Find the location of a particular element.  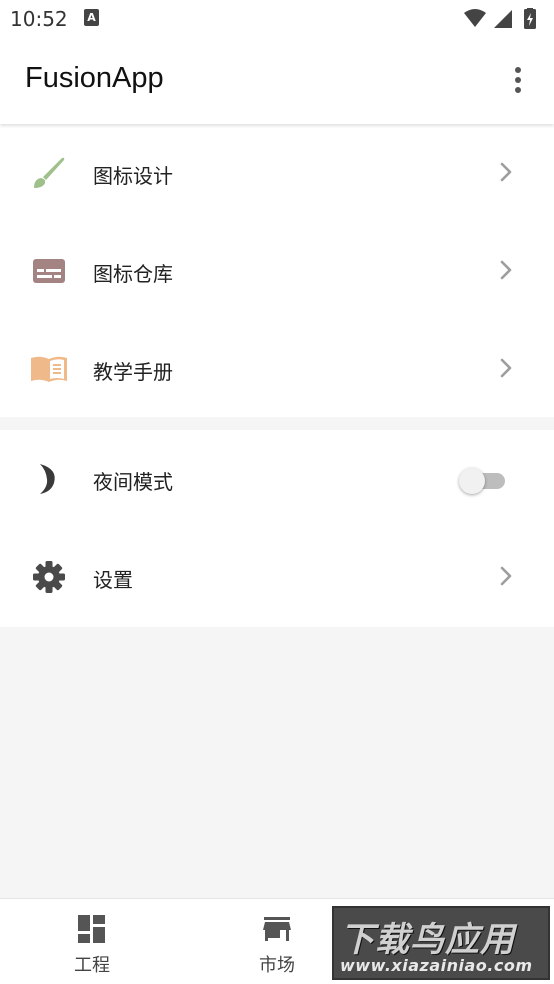

nav-tab-projects: 工程 is located at coordinates (92, 941).